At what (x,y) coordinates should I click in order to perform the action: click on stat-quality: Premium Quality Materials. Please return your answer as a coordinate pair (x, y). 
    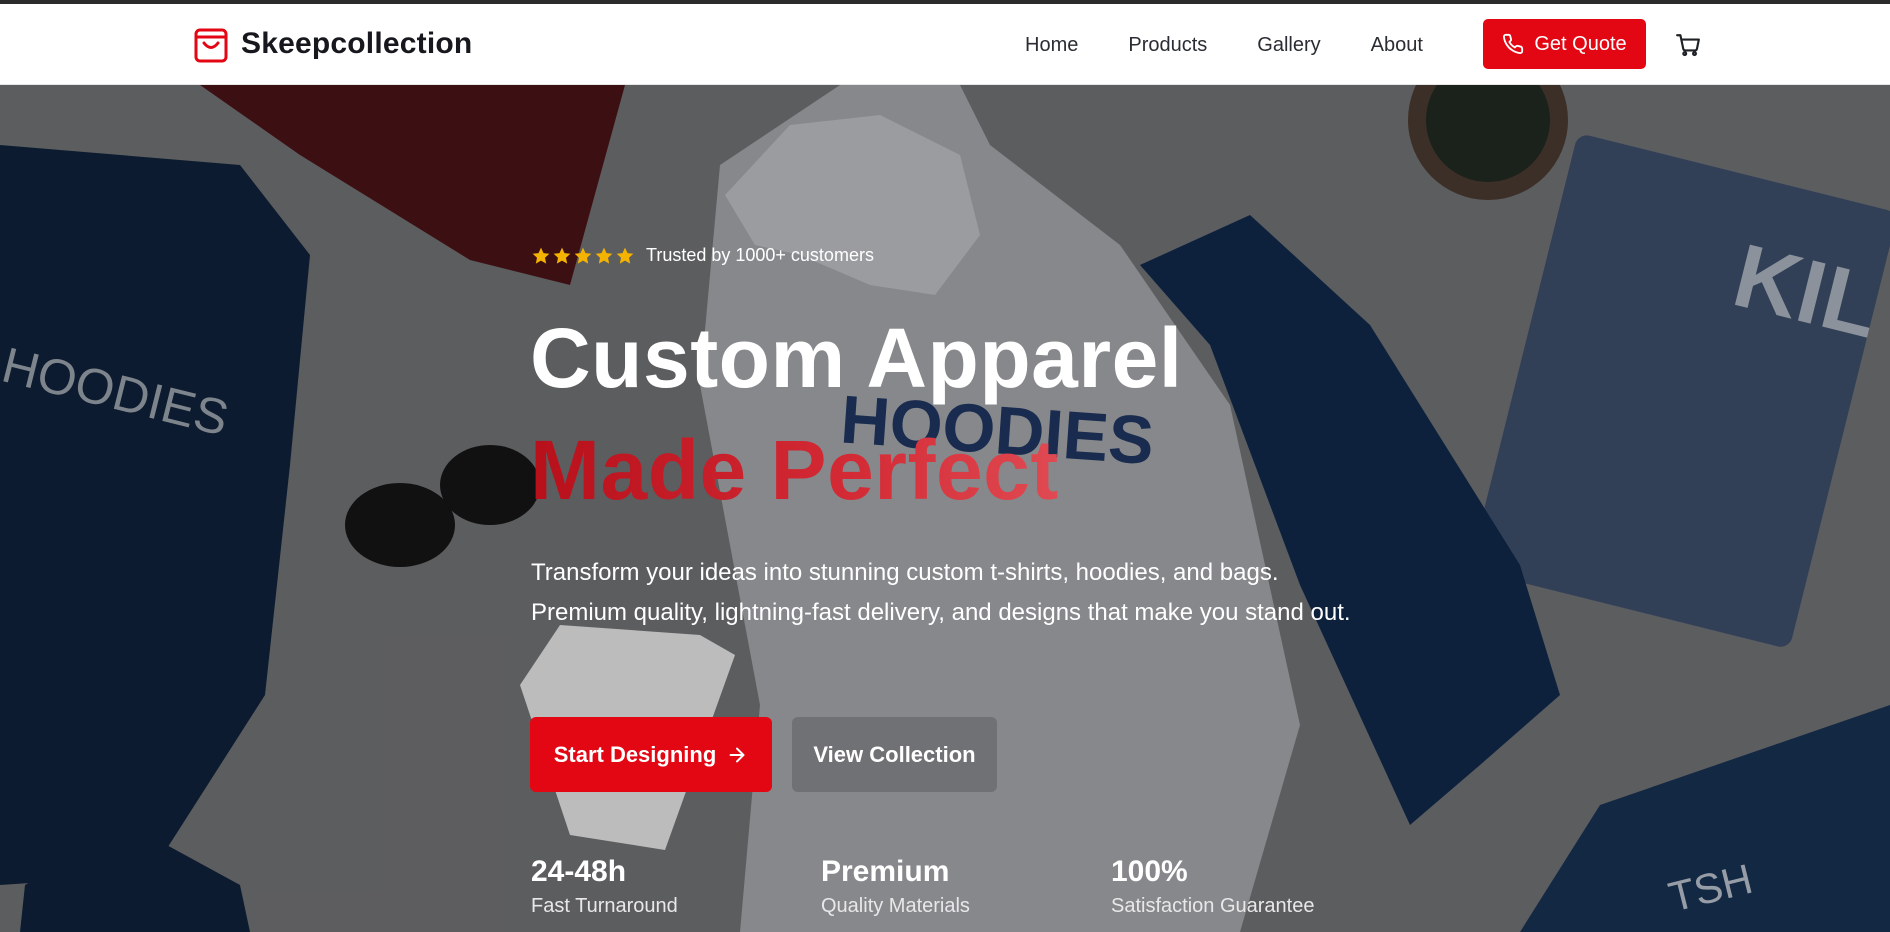
    Looking at the image, I should click on (895, 886).